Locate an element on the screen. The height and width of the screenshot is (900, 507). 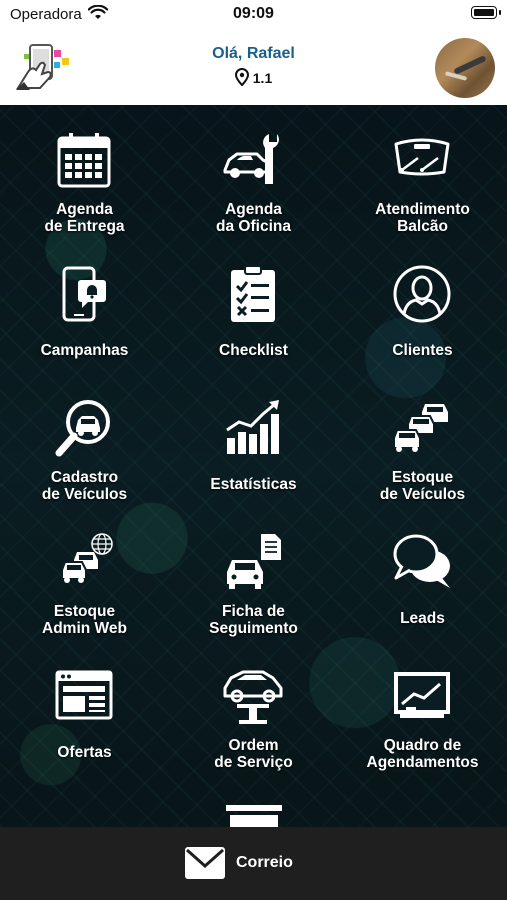
menu-item-estoque-admin-web: Estoque Admin Web is located at coordinates (84, 574).